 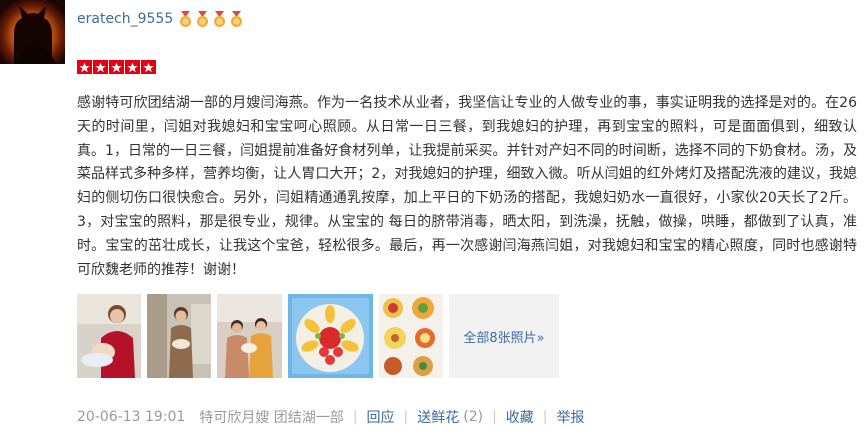 What do you see at coordinates (381, 417) in the screenshot?
I see `reply-link: 回应` at bounding box center [381, 417].